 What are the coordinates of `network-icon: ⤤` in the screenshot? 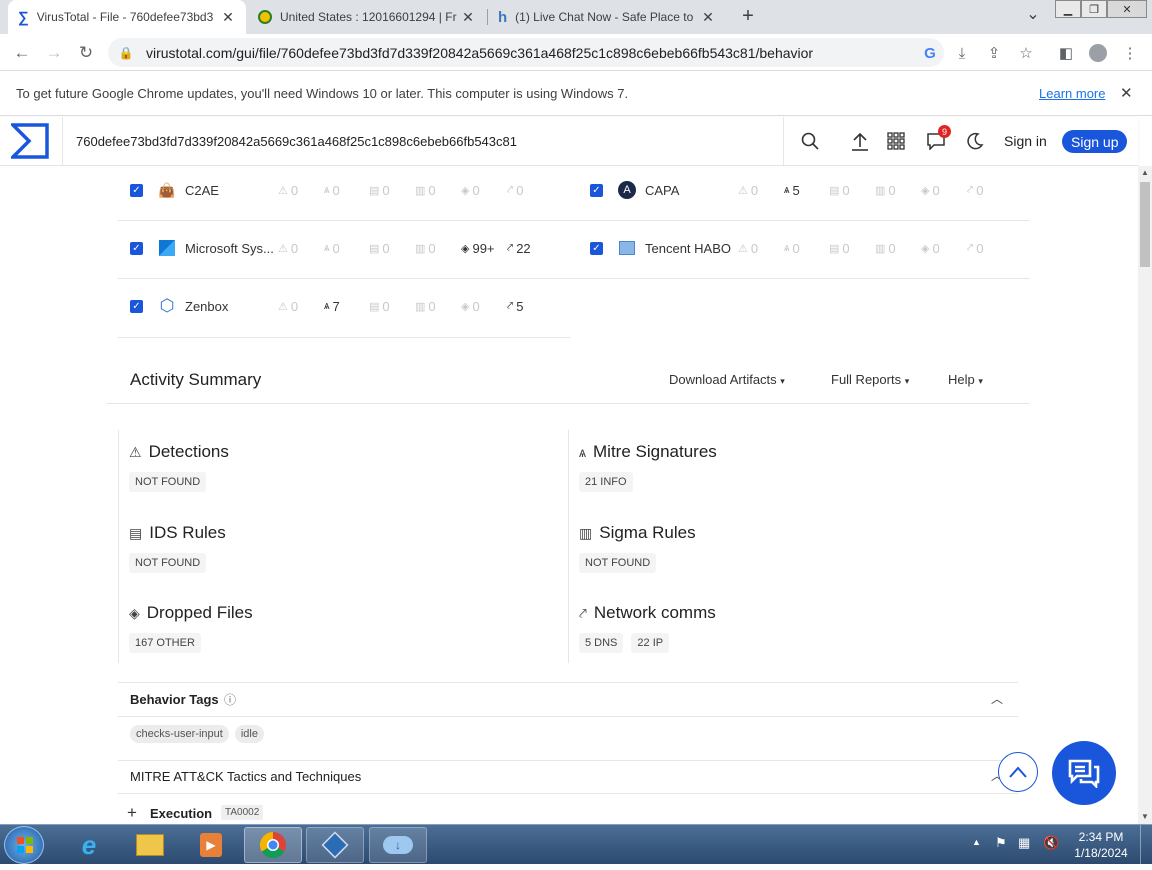 It's located at (970, 247).